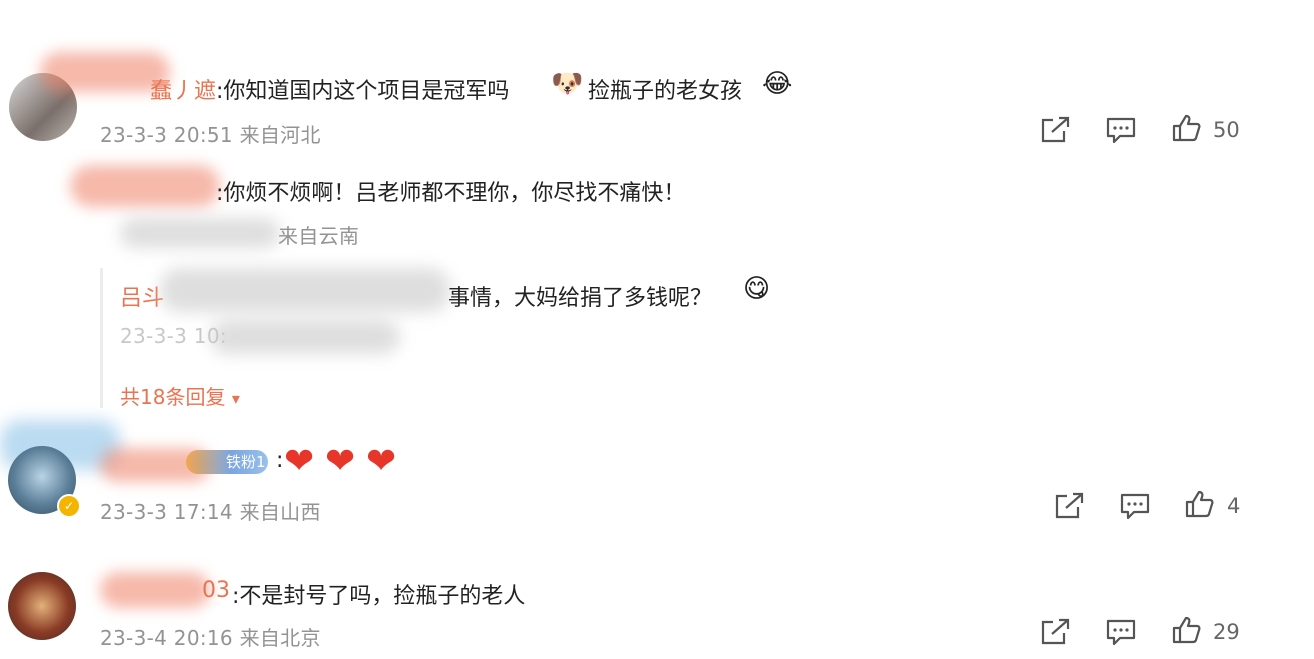 Image resolution: width=1314 pixels, height=659 pixels. I want to click on reply-meta-redacted, so click(200, 233).